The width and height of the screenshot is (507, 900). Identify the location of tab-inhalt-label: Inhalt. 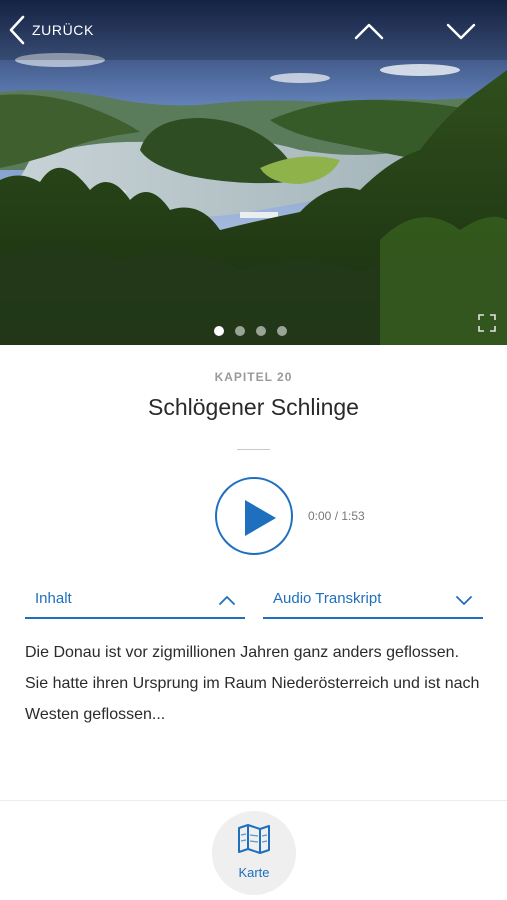
(53, 598).